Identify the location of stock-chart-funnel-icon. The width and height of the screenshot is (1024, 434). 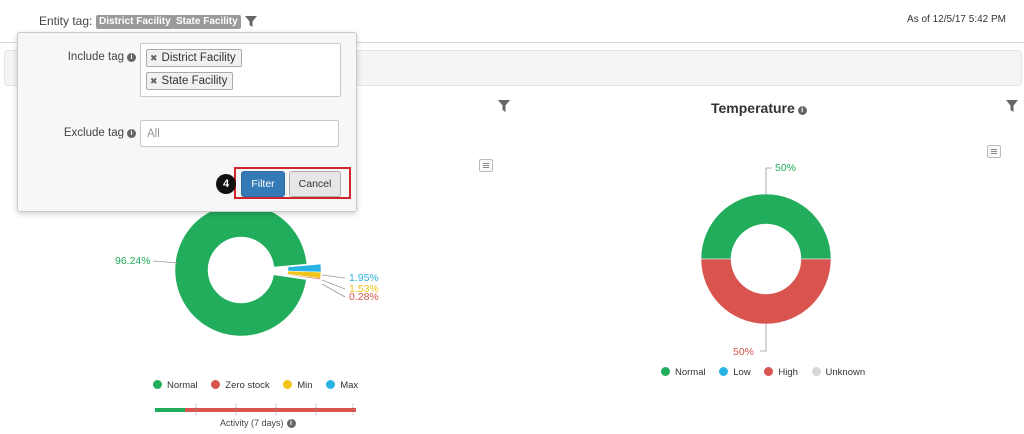
(504, 106).